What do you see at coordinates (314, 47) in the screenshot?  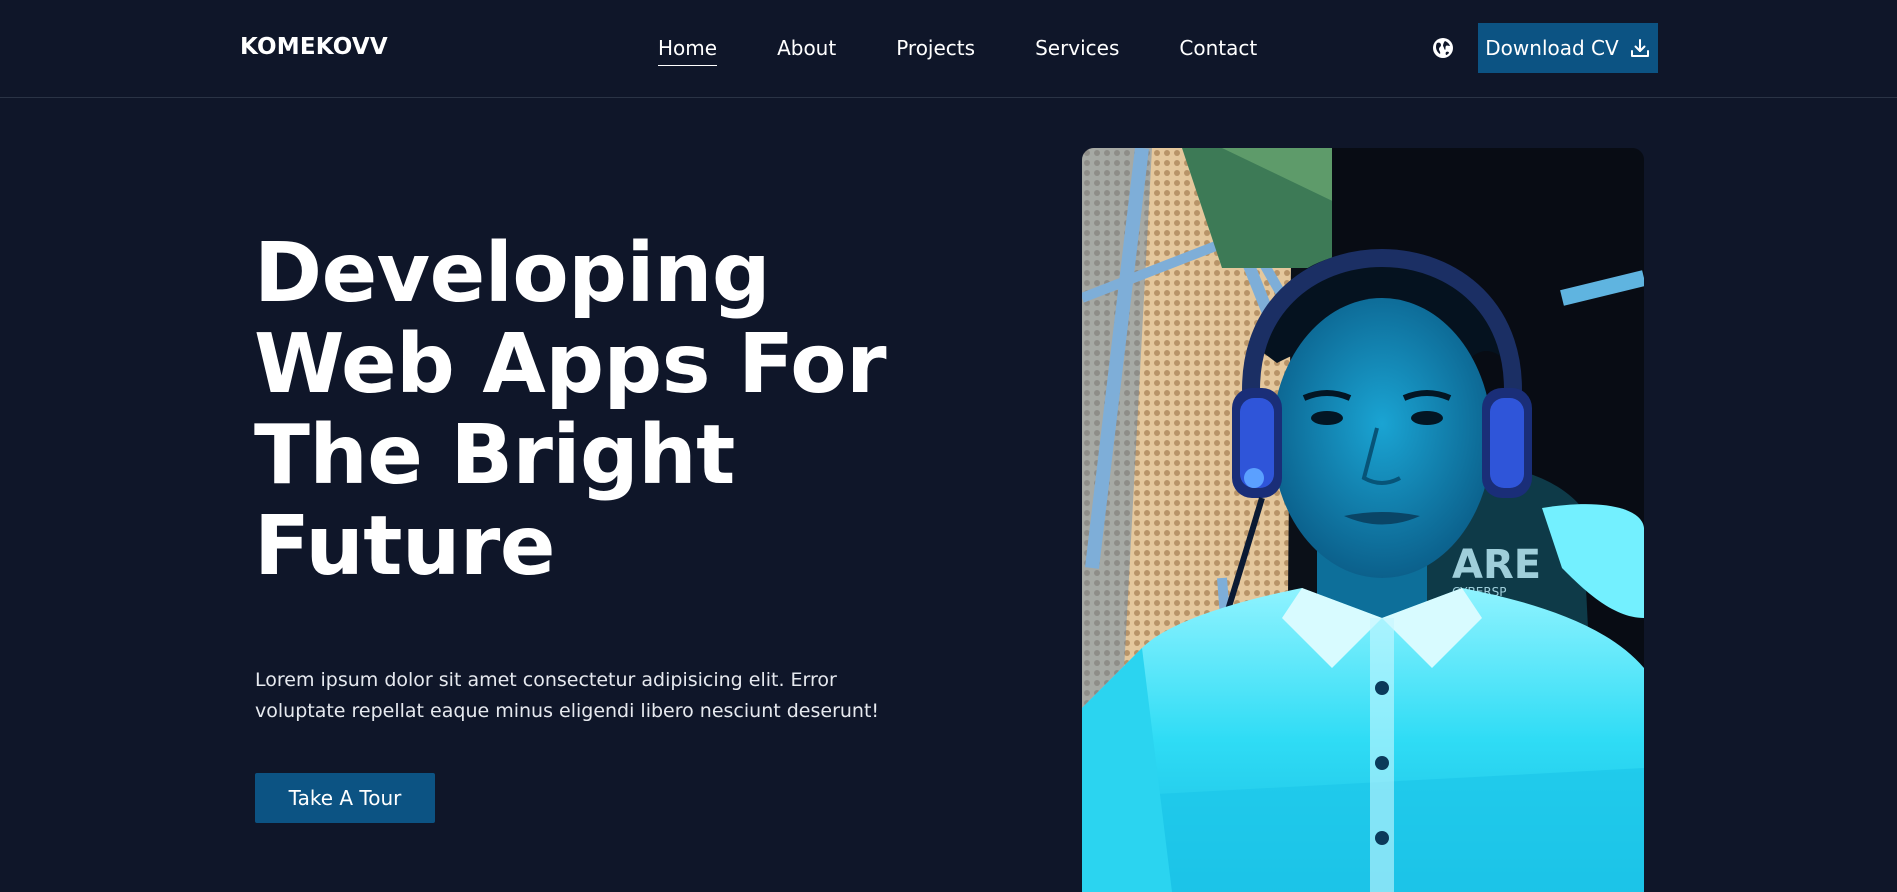 I see `site-logo: KOMEKOVV` at bounding box center [314, 47].